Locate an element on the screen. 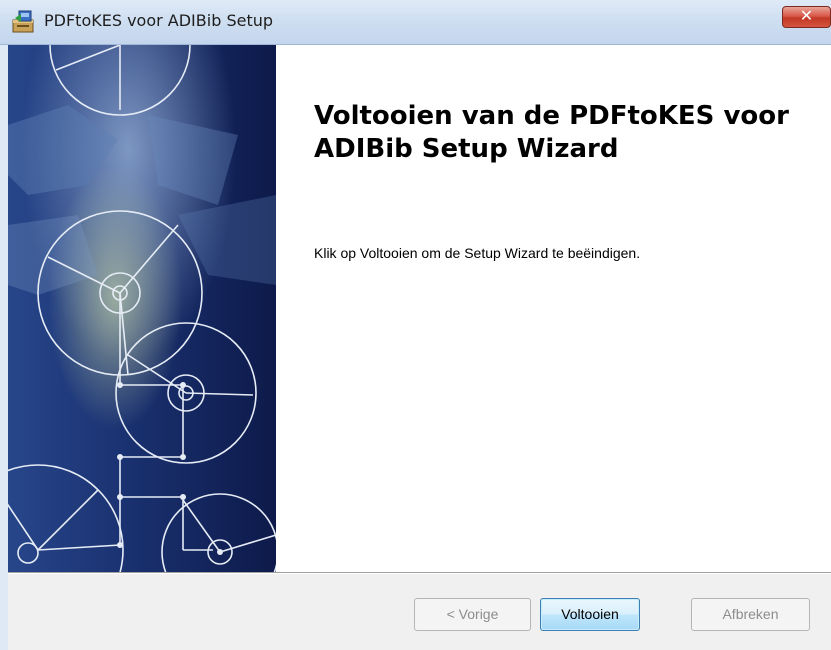 The height and width of the screenshot is (650, 831). title-bar: PDFtoKES voor ADIBib Setup ✕ is located at coordinates (415, 22).